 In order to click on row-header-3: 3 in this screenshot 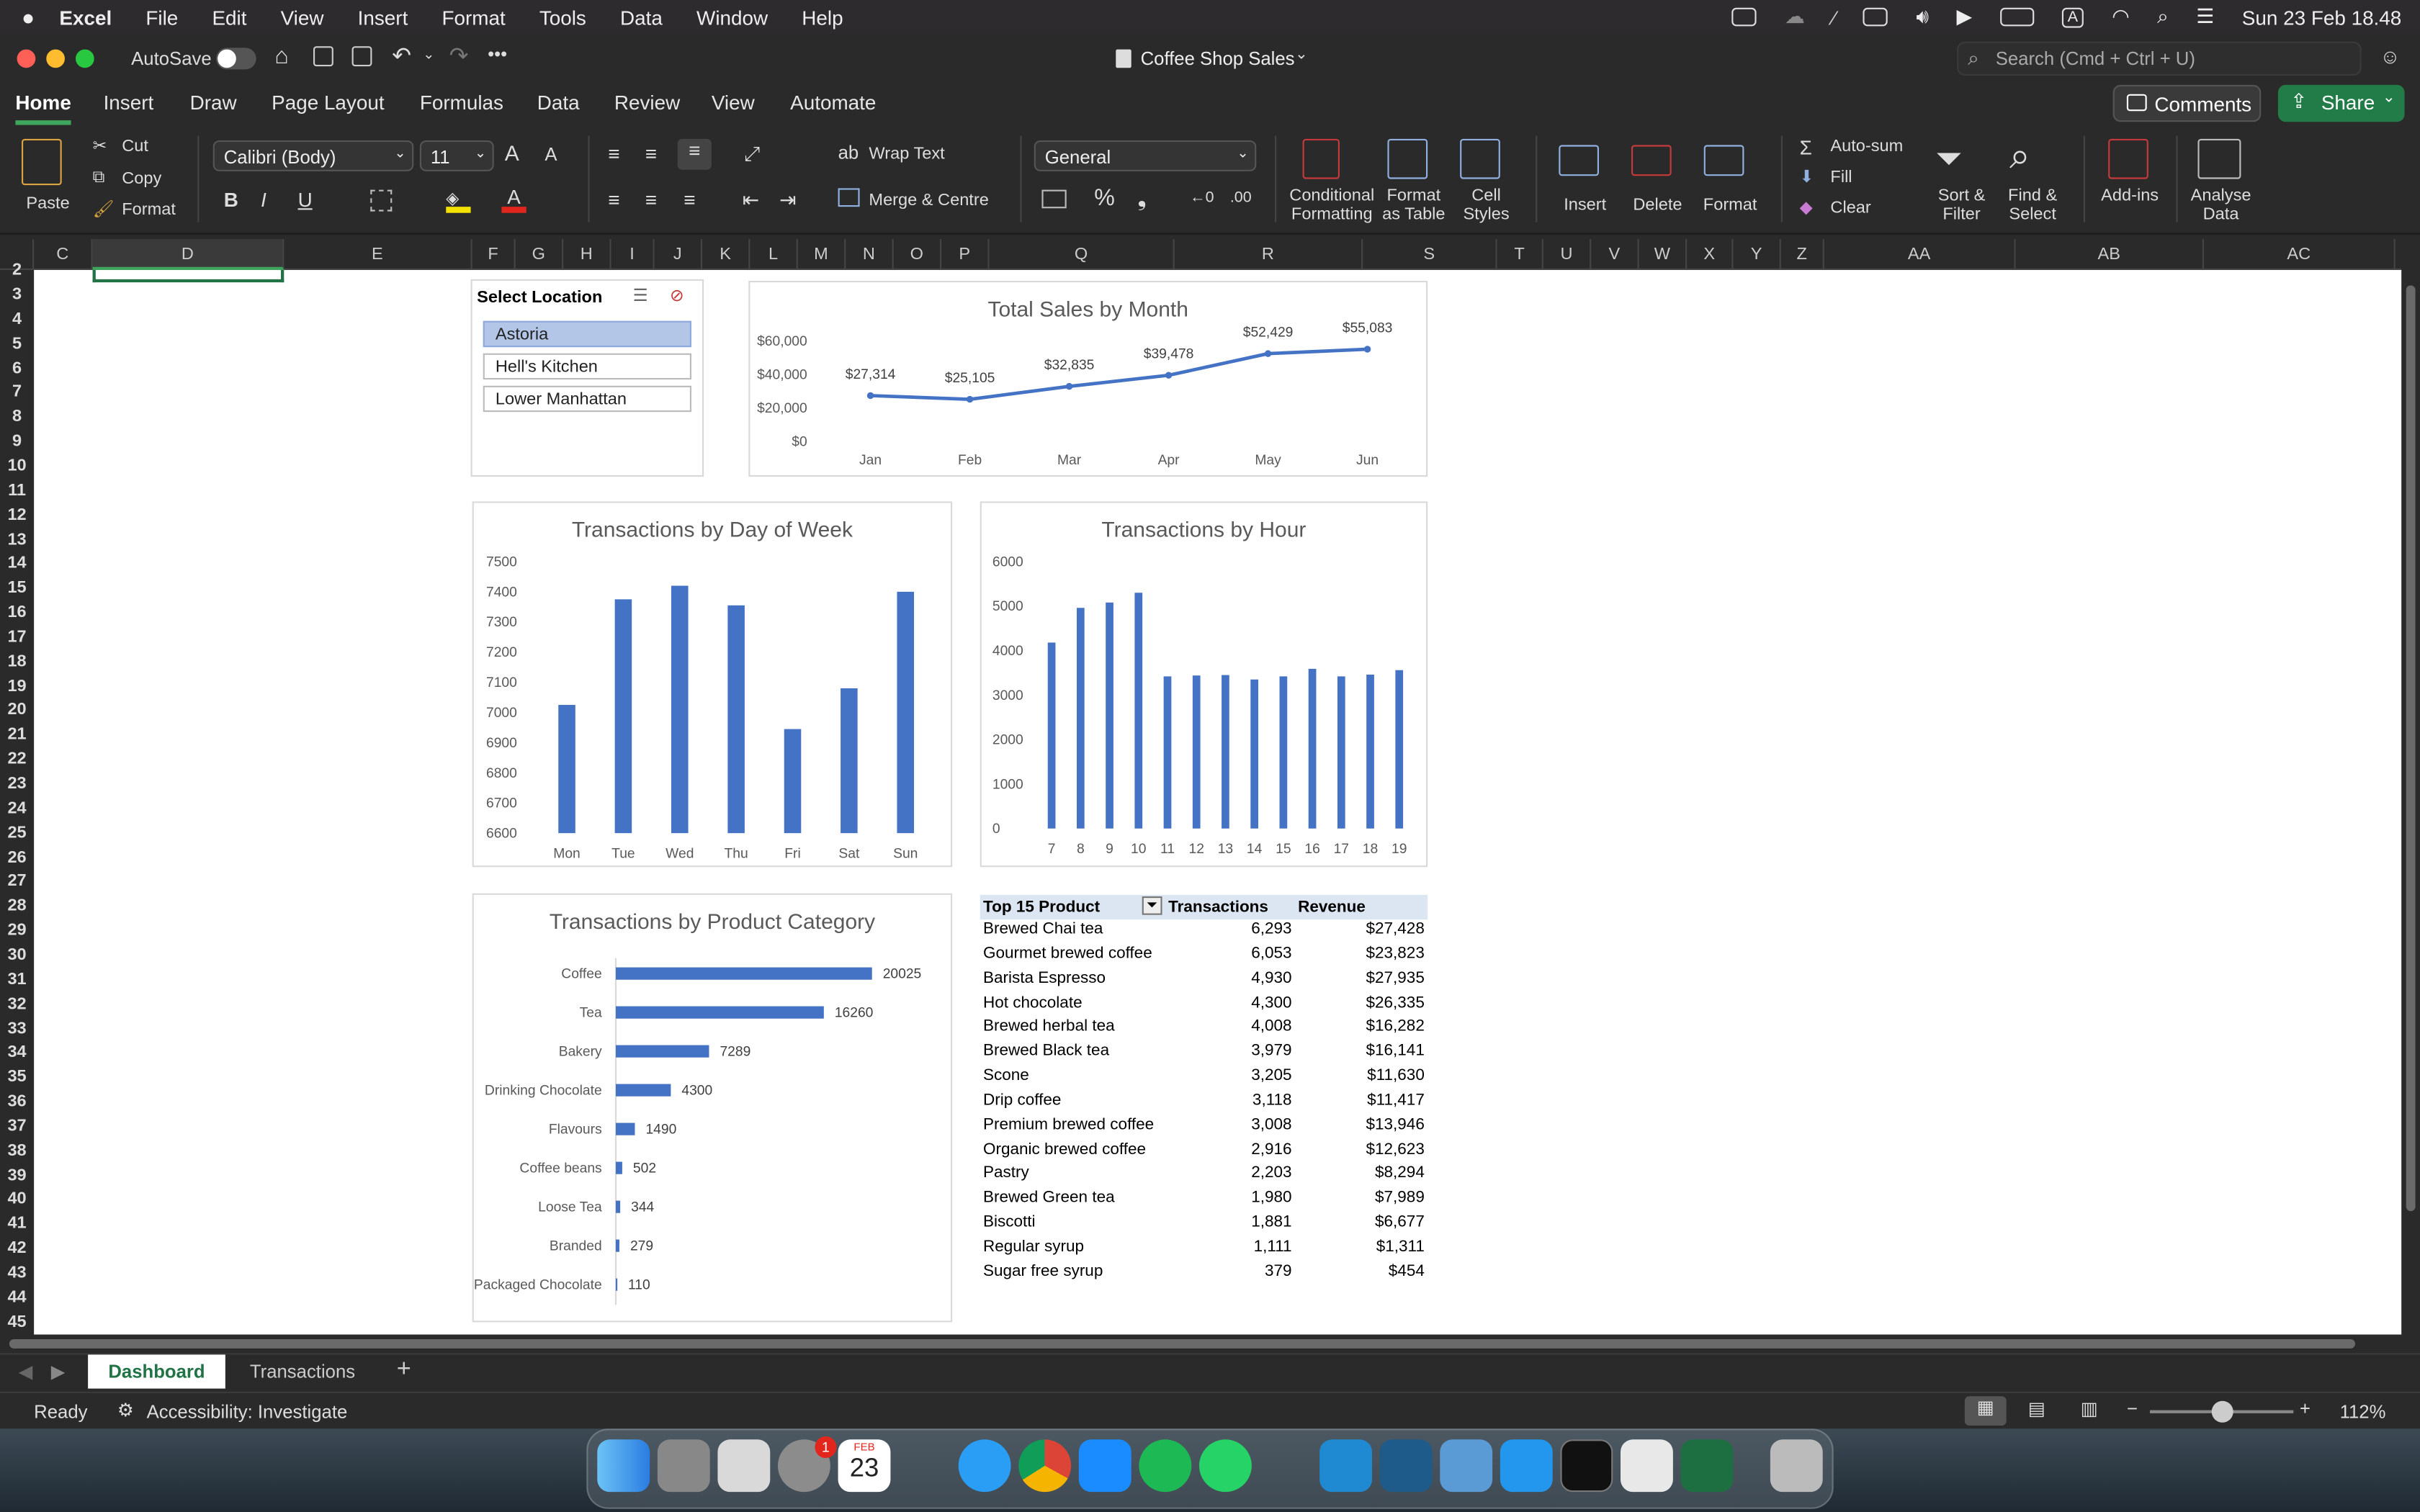, I will do `click(17, 294)`.